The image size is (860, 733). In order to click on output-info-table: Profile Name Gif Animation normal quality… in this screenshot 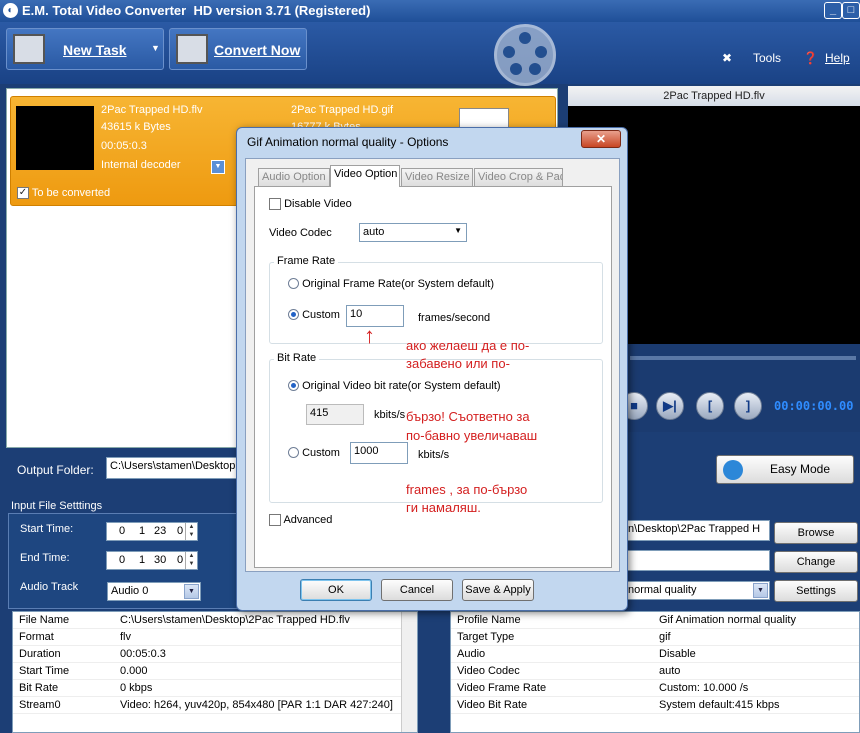, I will do `click(655, 672)`.